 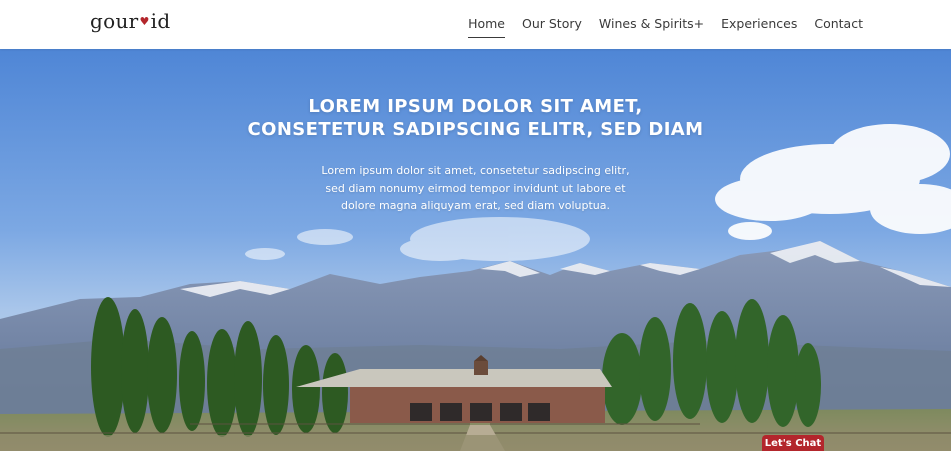 I want to click on hero-title-line2: CONSETETUR SADIPSCING ELITR, SED DIAM, so click(x=475, y=129).